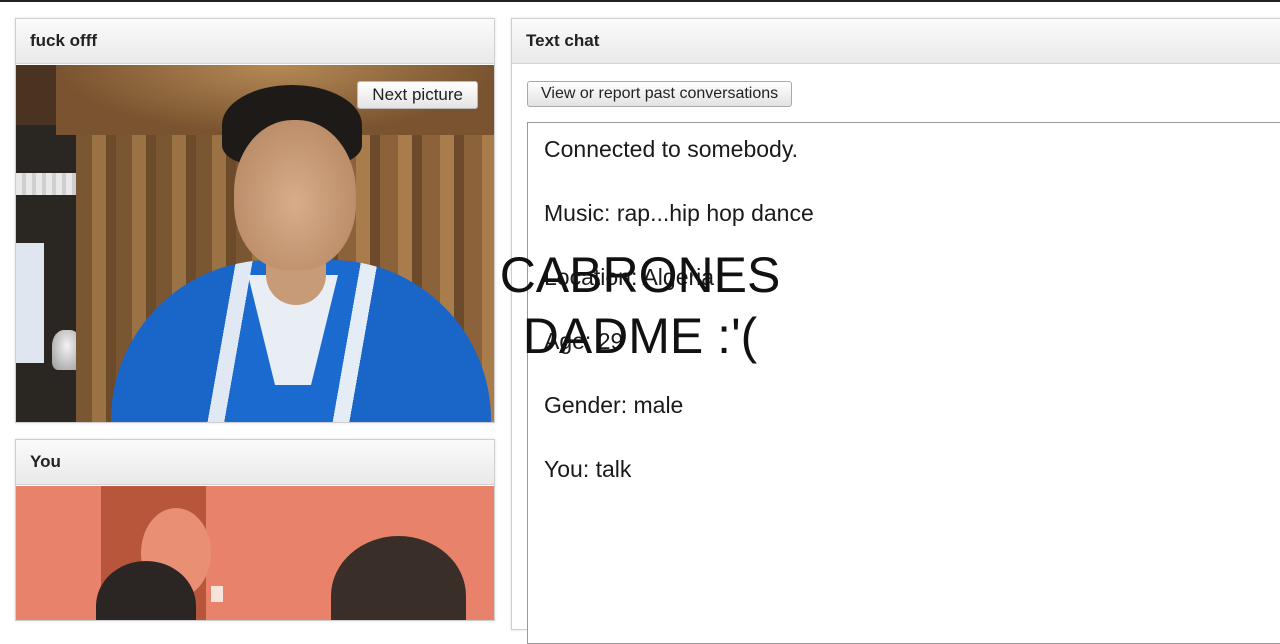 The width and height of the screenshot is (1280, 644). What do you see at coordinates (588, 469) in the screenshot?
I see `chat-log-line: You: talk` at bounding box center [588, 469].